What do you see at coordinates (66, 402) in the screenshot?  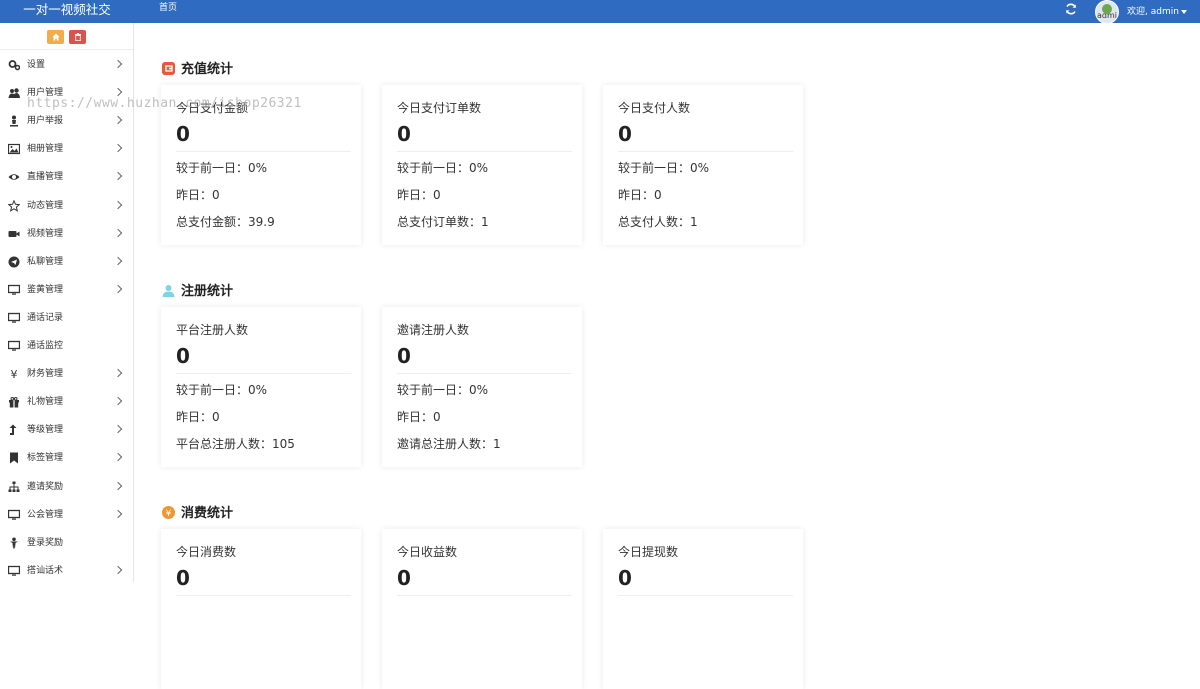 I see `sidebar-item-13: 礼物管理` at bounding box center [66, 402].